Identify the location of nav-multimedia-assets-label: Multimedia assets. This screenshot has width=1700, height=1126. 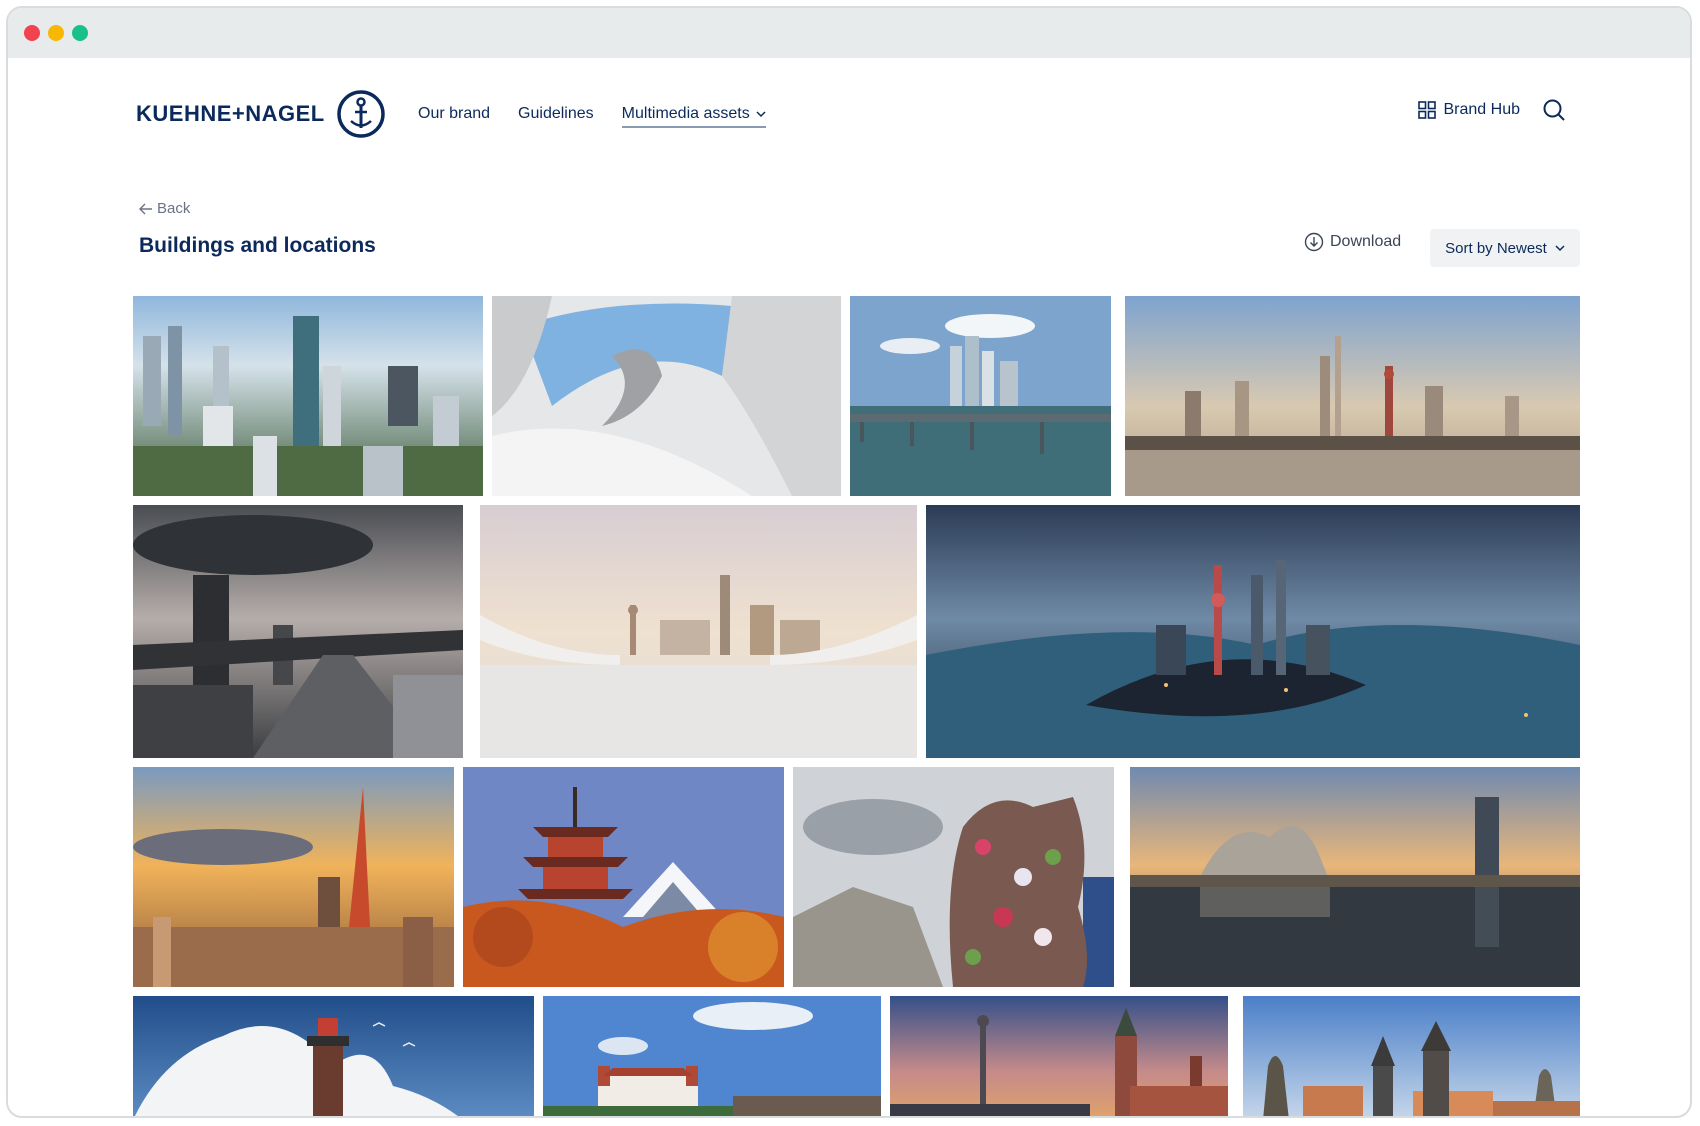
(685, 113).